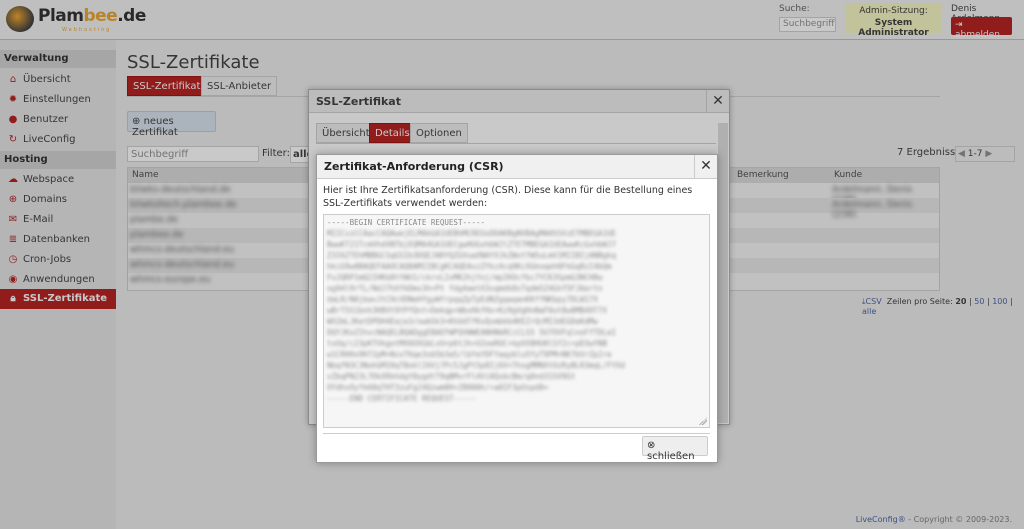 This screenshot has width=1024, height=529. What do you see at coordinates (703, 421) in the screenshot?
I see `resize-handle-icon` at bounding box center [703, 421].